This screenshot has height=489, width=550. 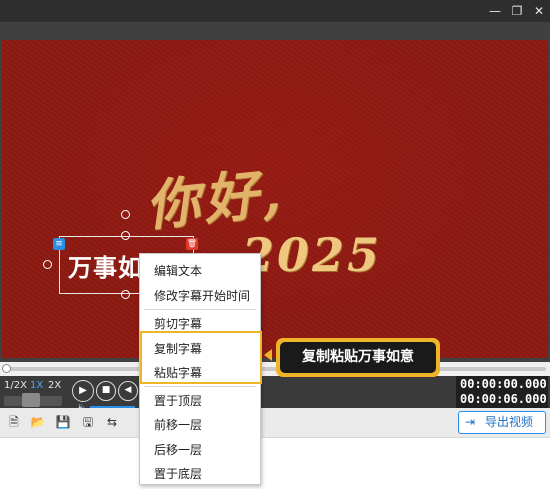 What do you see at coordinates (178, 473) in the screenshot?
I see `menu-send-to-back: 置于底层` at bounding box center [178, 473].